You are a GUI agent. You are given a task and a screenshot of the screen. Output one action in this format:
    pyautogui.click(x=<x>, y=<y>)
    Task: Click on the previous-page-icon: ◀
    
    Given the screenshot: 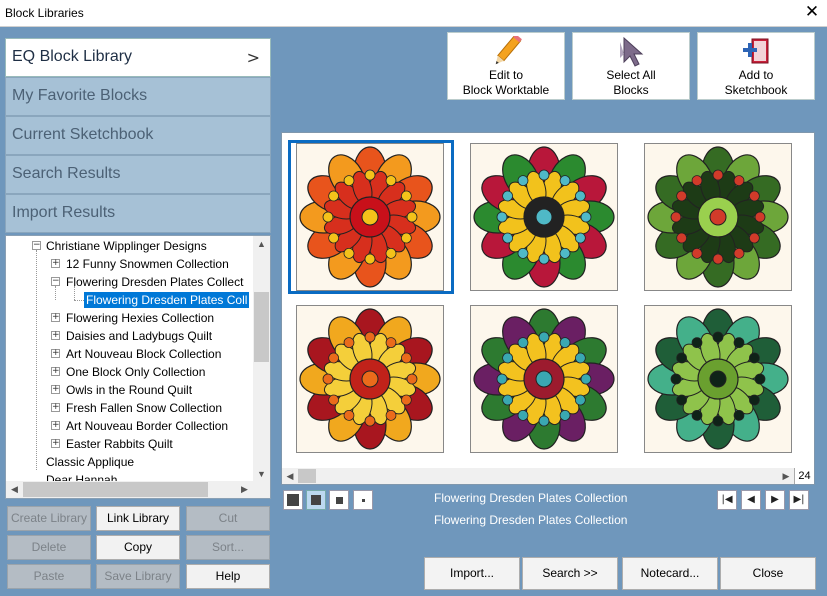 What is the action you would take?
    pyautogui.click(x=751, y=500)
    